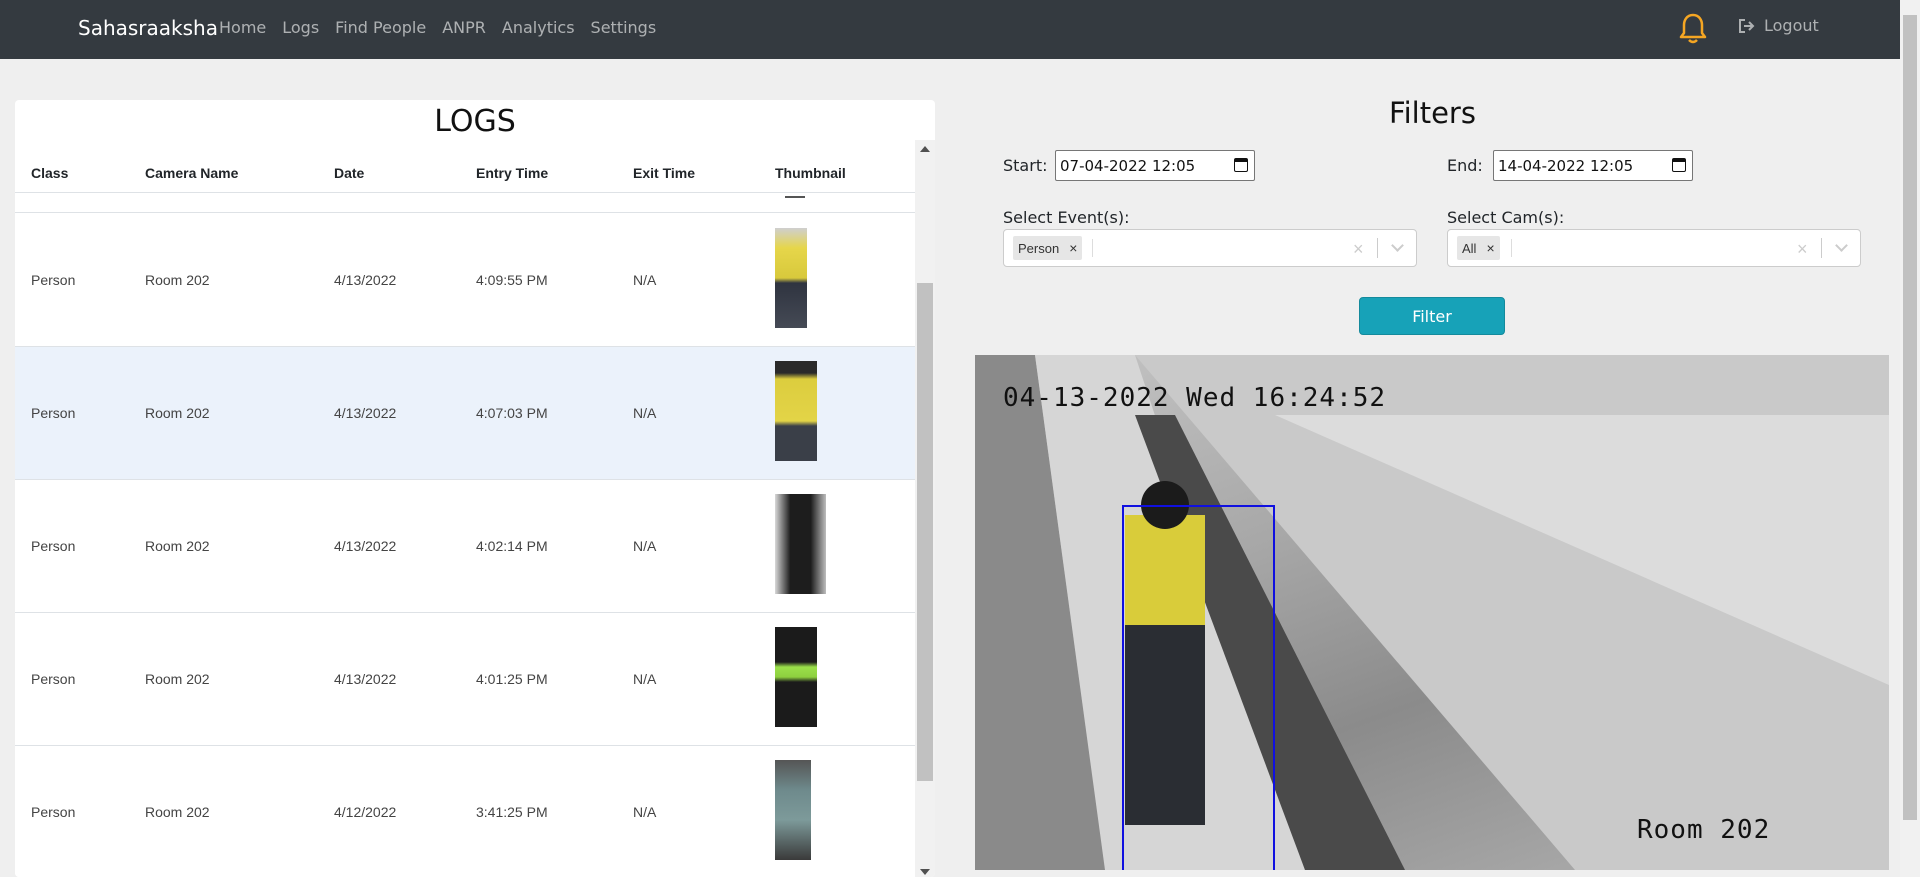 This screenshot has width=1920, height=877. What do you see at coordinates (1693, 29) in the screenshot?
I see `bell-icon` at bounding box center [1693, 29].